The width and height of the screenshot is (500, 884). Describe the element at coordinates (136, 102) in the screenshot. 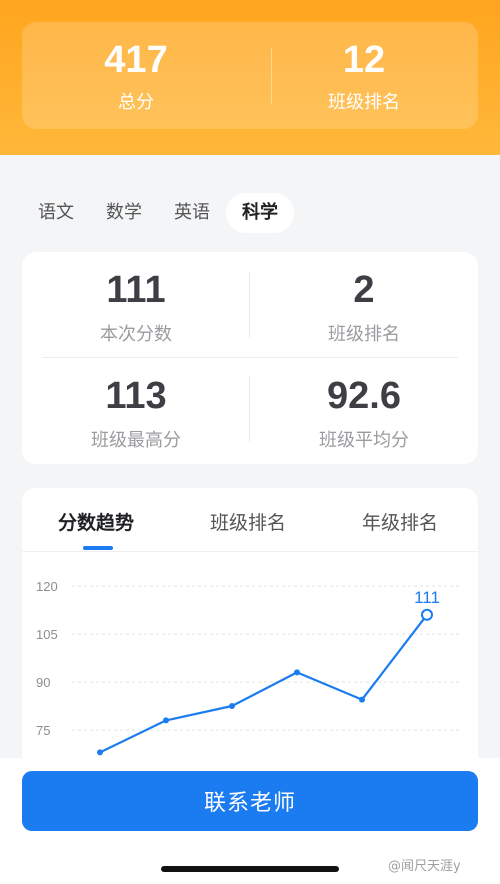

I see `total-score-label: 总分` at that location.